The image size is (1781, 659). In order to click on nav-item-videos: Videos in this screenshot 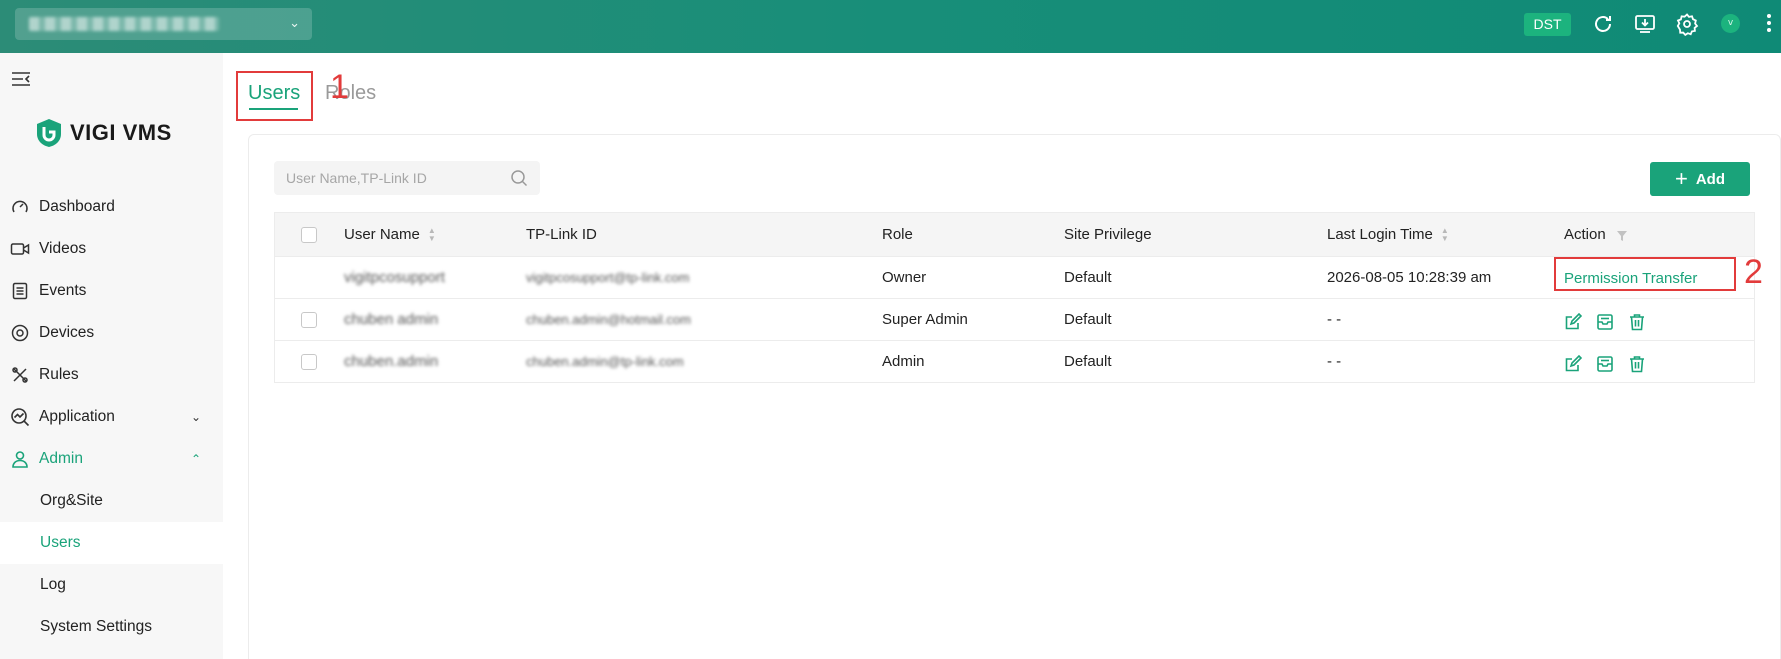, I will do `click(111, 249)`.